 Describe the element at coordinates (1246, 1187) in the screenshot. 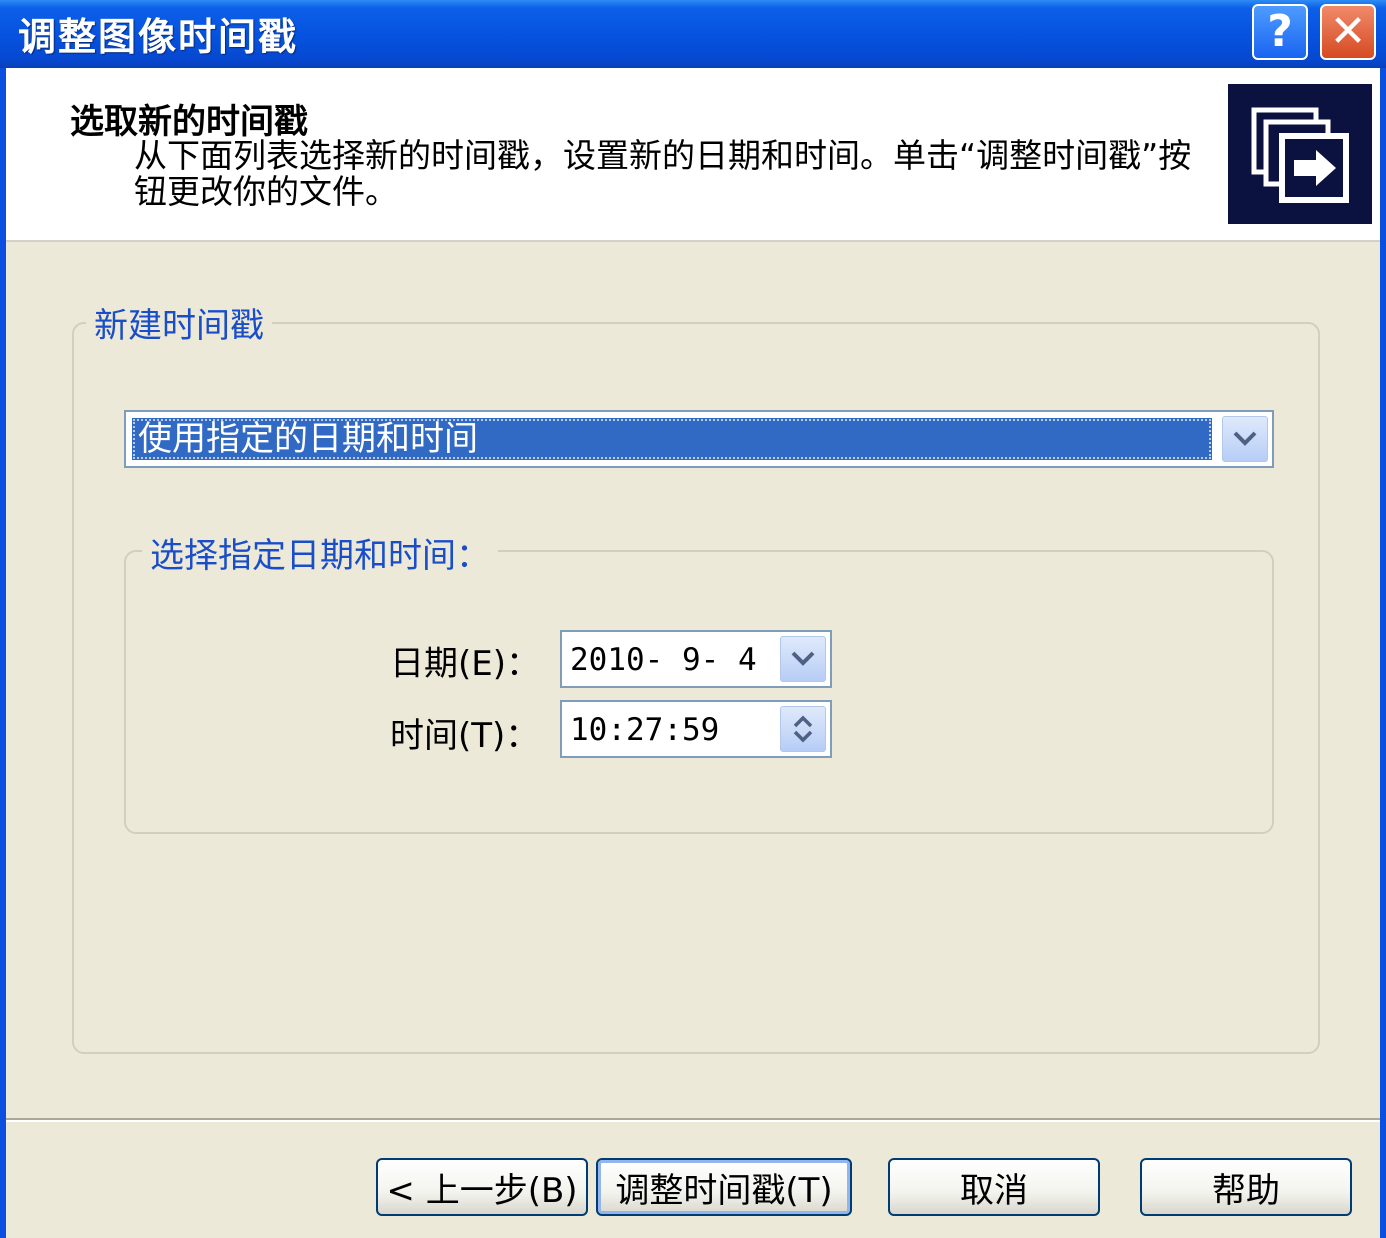

I see `help-button: 帮助` at that location.